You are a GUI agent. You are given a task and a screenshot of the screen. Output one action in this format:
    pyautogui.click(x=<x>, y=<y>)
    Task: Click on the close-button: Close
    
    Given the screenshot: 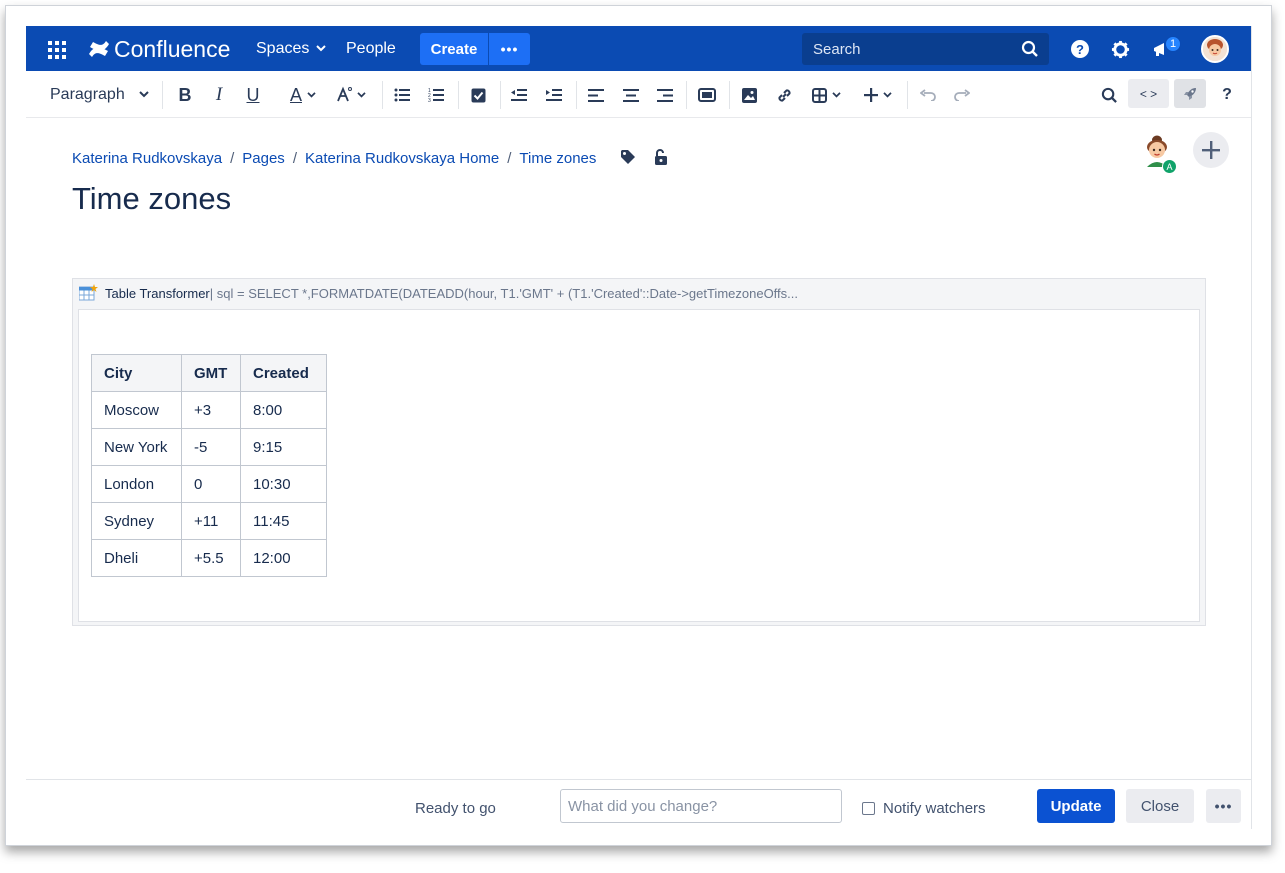 What is the action you would take?
    pyautogui.click(x=1160, y=806)
    